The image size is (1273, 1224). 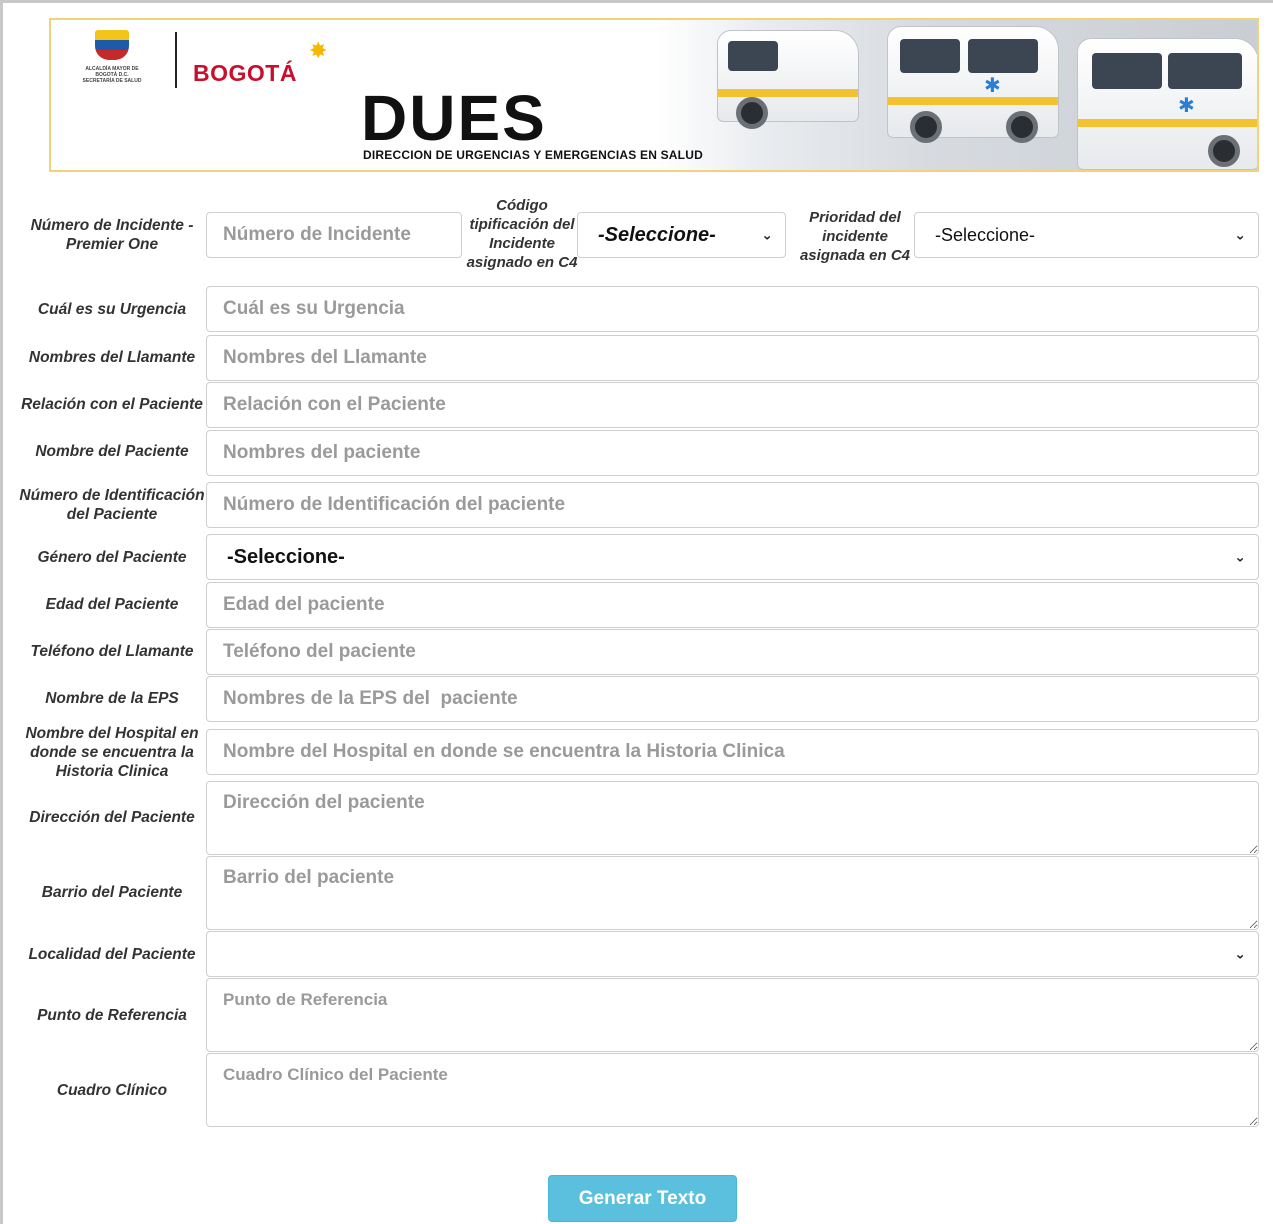 I want to click on codigo-select-value: -Seleccione-, so click(x=657, y=234).